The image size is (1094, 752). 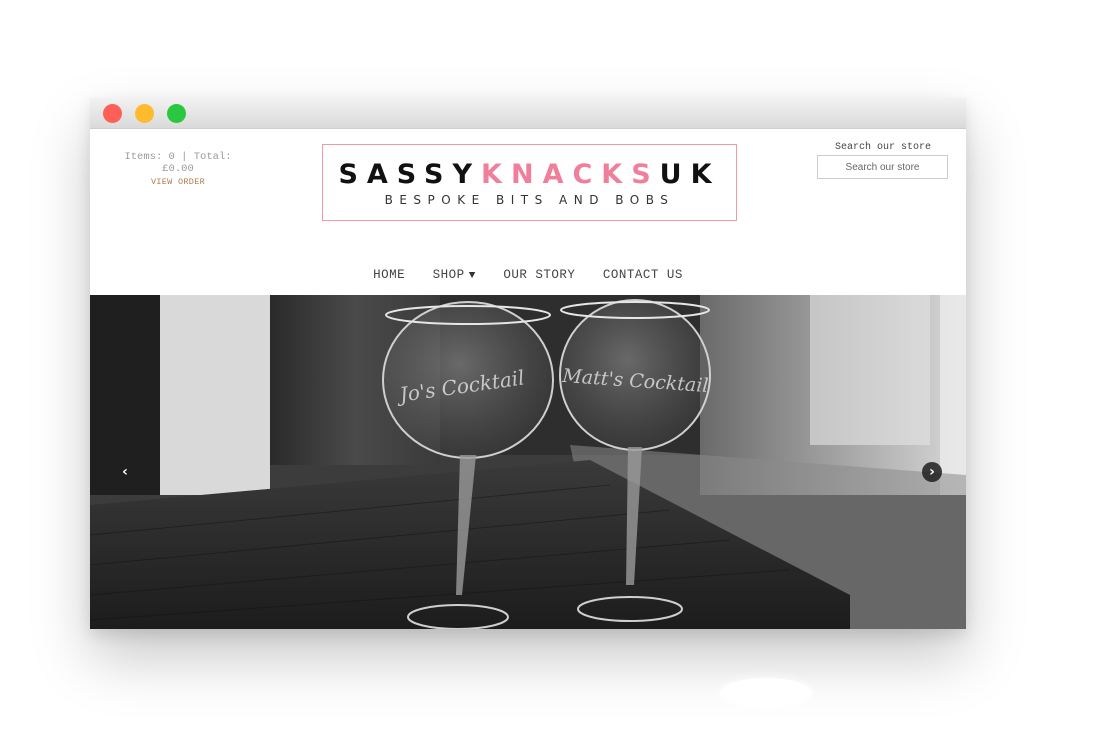 I want to click on site-logo: SASSYKNACKSUK BESPOKE BITS AND BOBS, so click(x=529, y=182).